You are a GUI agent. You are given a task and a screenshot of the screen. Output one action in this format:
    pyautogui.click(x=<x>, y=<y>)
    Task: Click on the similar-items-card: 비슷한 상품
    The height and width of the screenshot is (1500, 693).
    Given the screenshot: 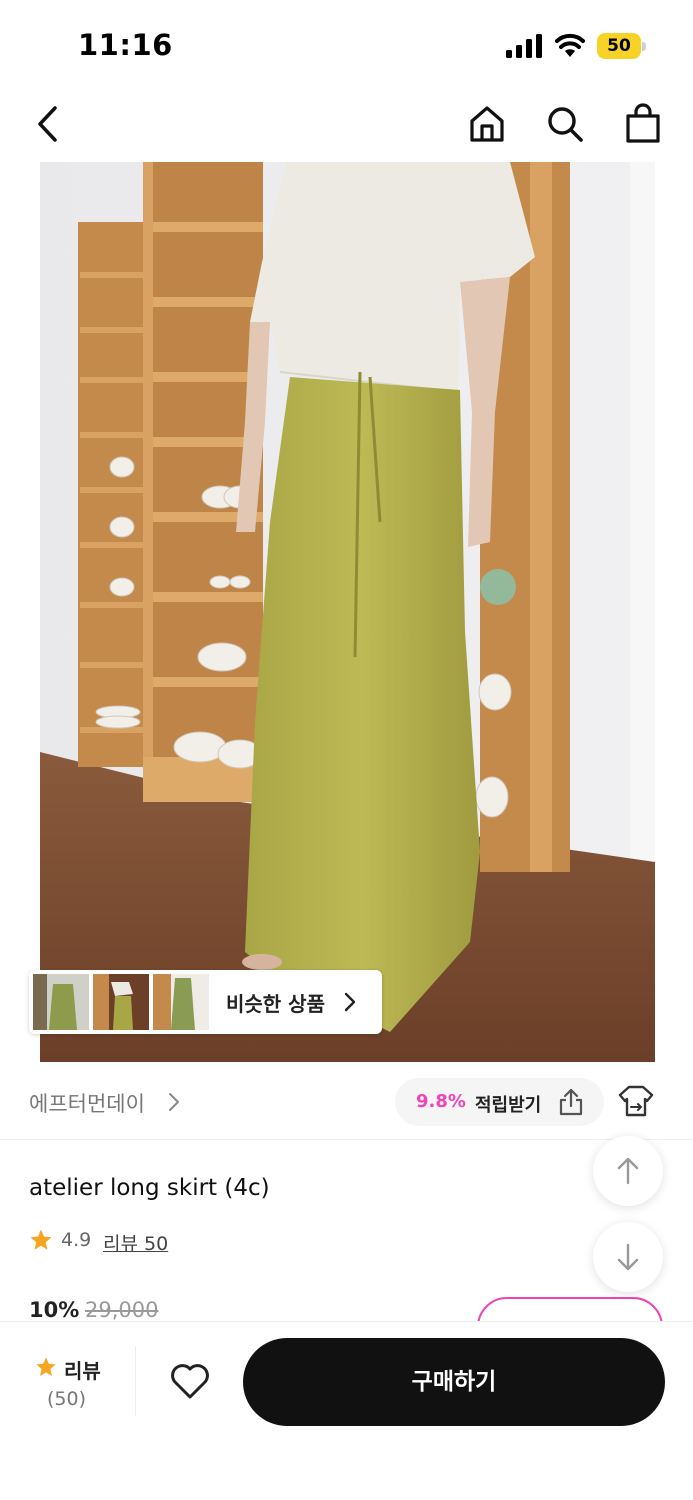 What is the action you would take?
    pyautogui.click(x=205, y=1002)
    